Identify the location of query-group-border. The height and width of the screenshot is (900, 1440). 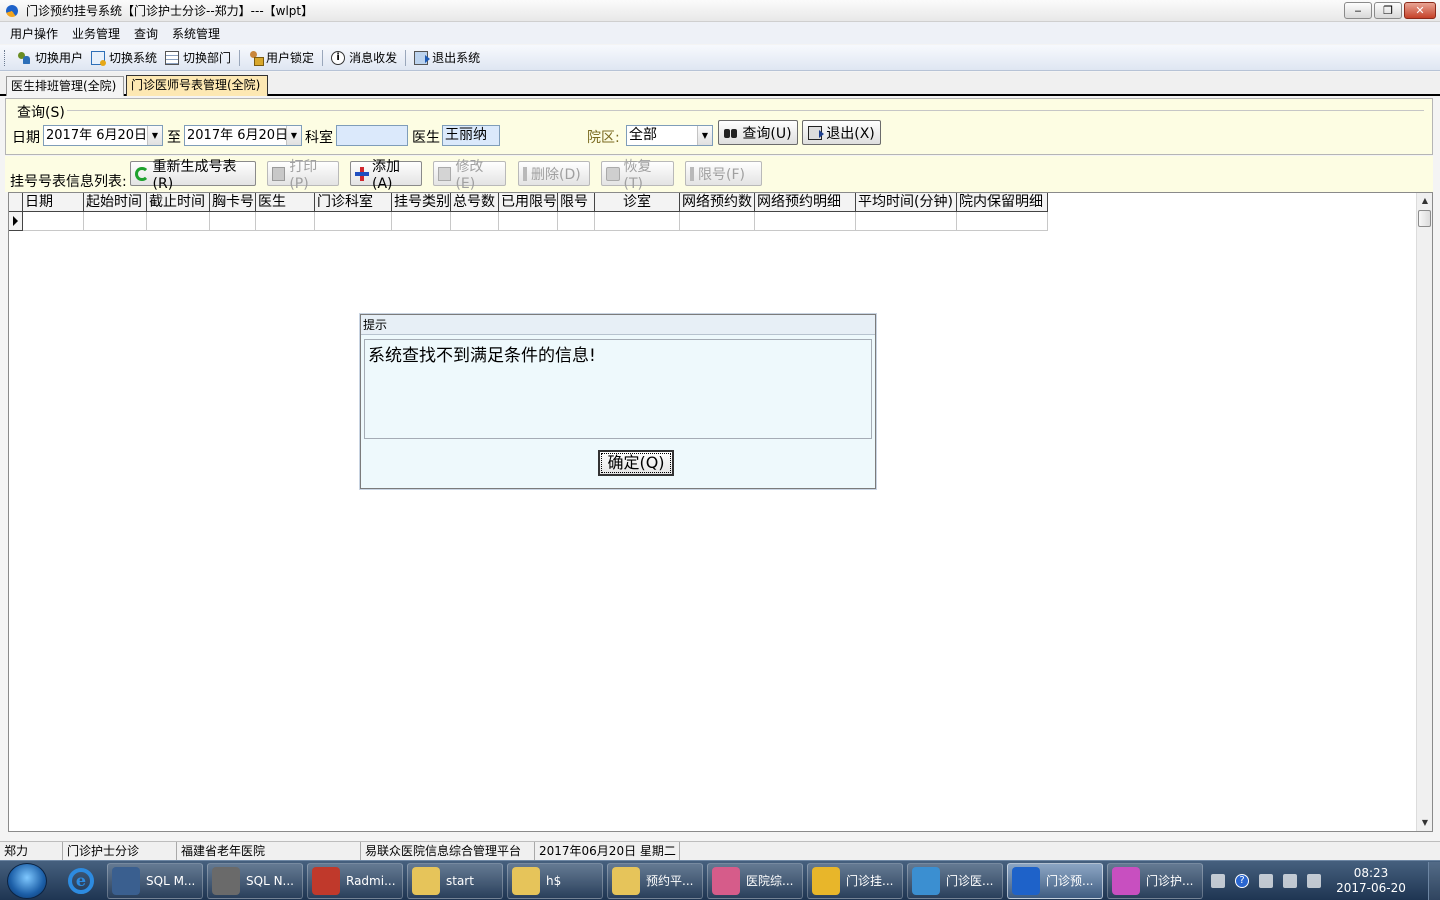
(744, 110).